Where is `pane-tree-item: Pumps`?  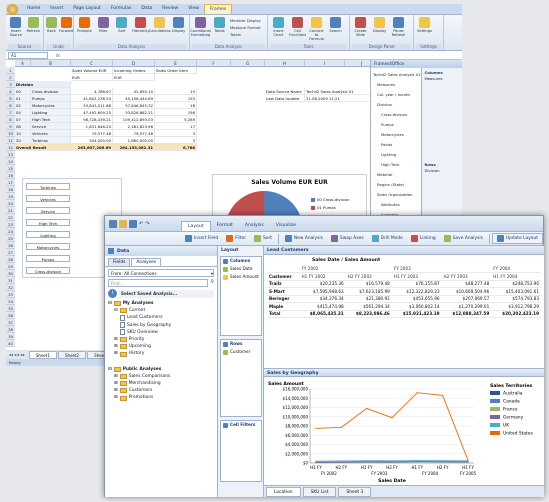 pane-tree-item: Pumps is located at coordinates (396, 125).